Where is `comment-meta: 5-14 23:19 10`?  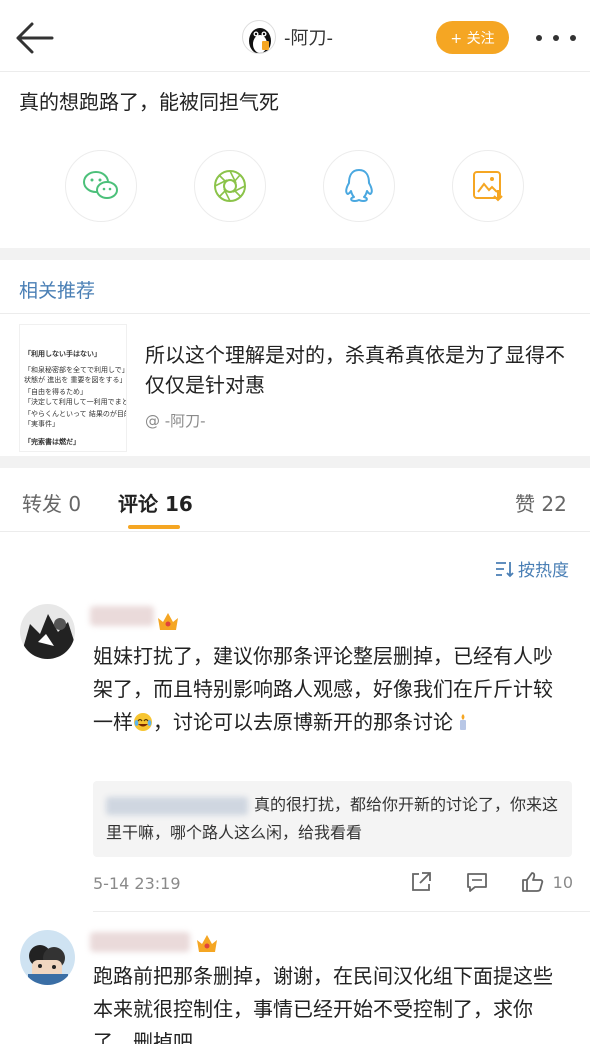
comment-meta: 5-14 23:19 10 is located at coordinates (333, 885).